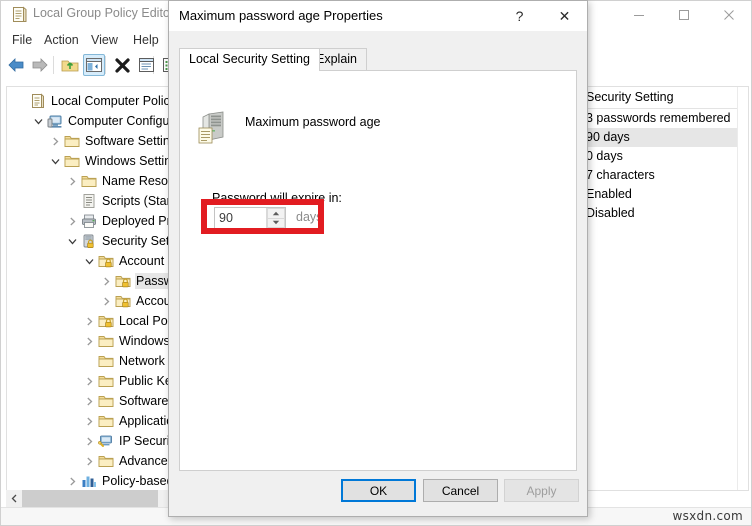  I want to click on list-column-header: Security Setting, so click(664, 98).